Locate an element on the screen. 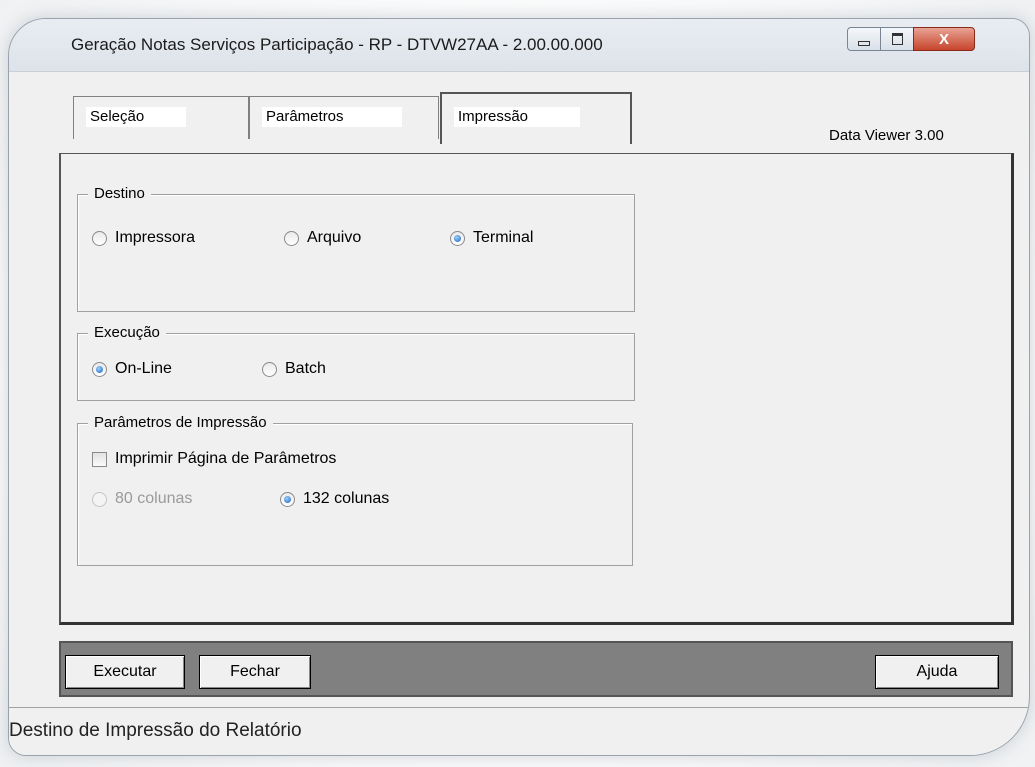 The width and height of the screenshot is (1035, 767). status-text: Destino de Impressão do Relatório is located at coordinates (155, 730).